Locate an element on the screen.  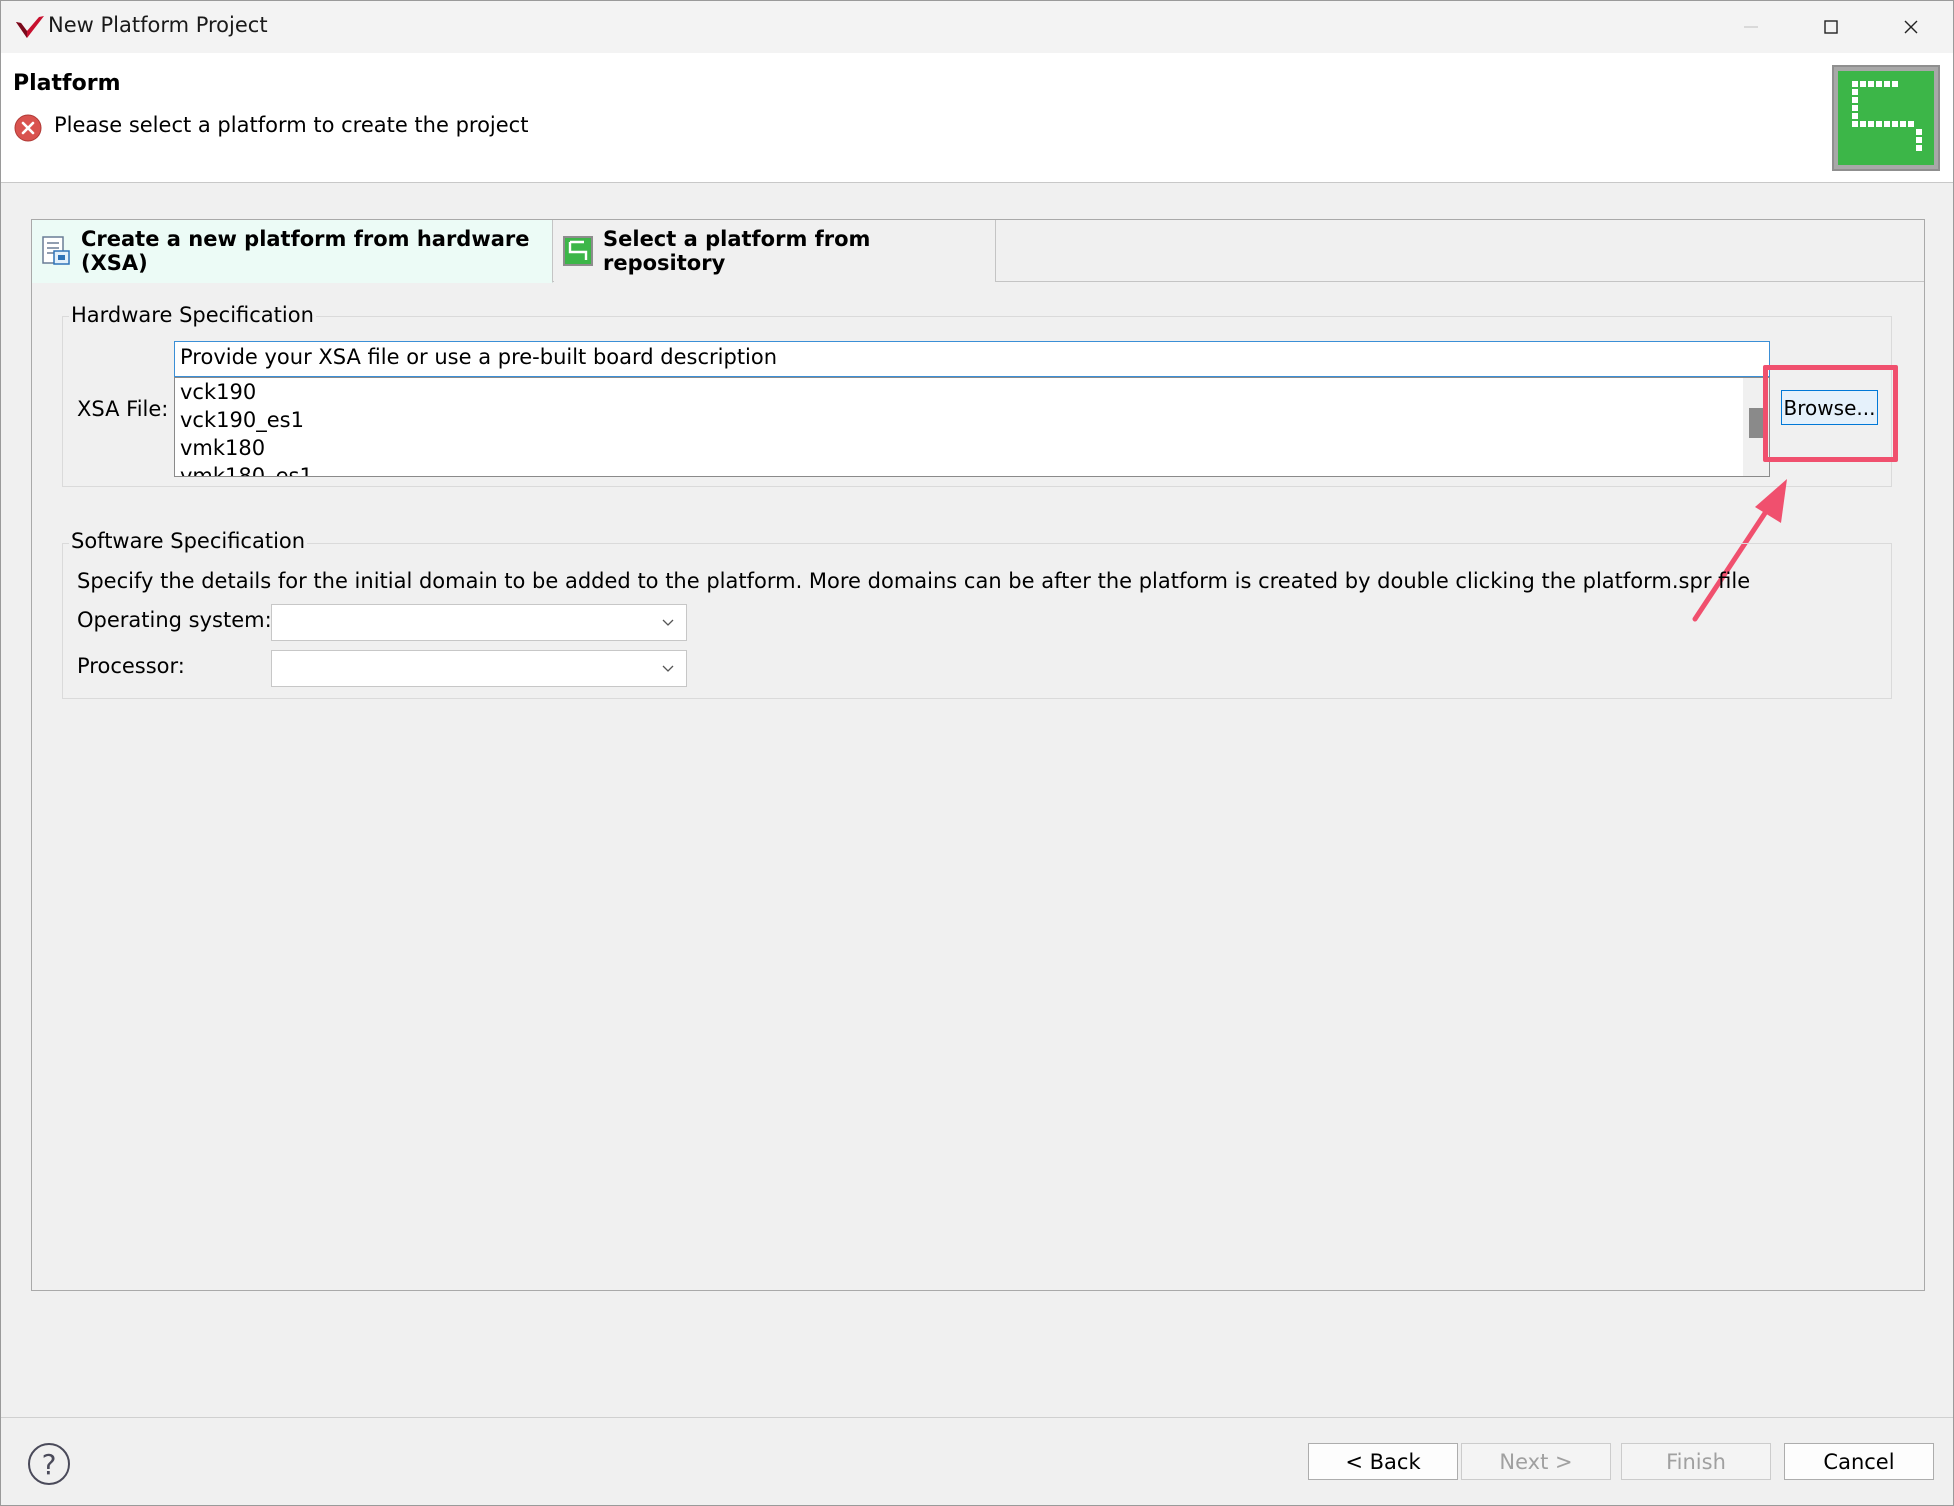
vivado-logo-icon is located at coordinates (30, 27).